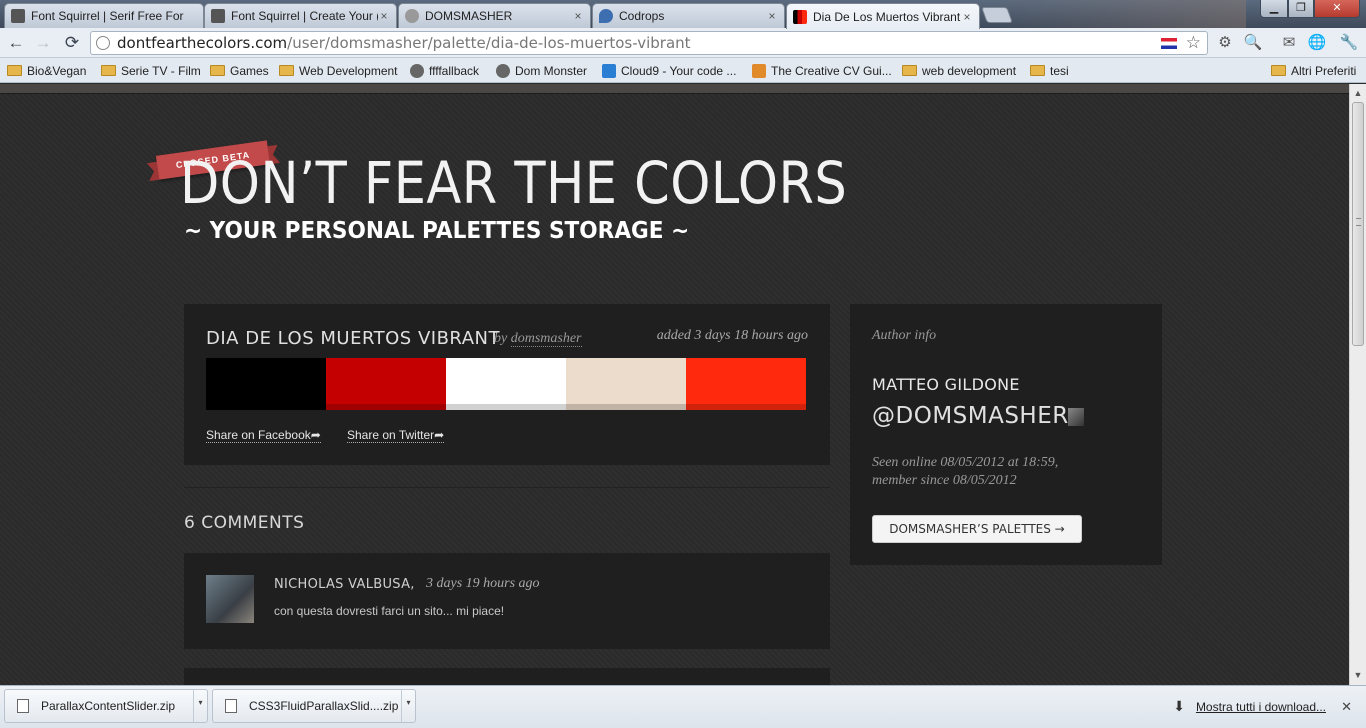 This screenshot has height=728, width=1366. What do you see at coordinates (391, 435) in the screenshot?
I see `share-twitter-label: Share on Twitter` at bounding box center [391, 435].